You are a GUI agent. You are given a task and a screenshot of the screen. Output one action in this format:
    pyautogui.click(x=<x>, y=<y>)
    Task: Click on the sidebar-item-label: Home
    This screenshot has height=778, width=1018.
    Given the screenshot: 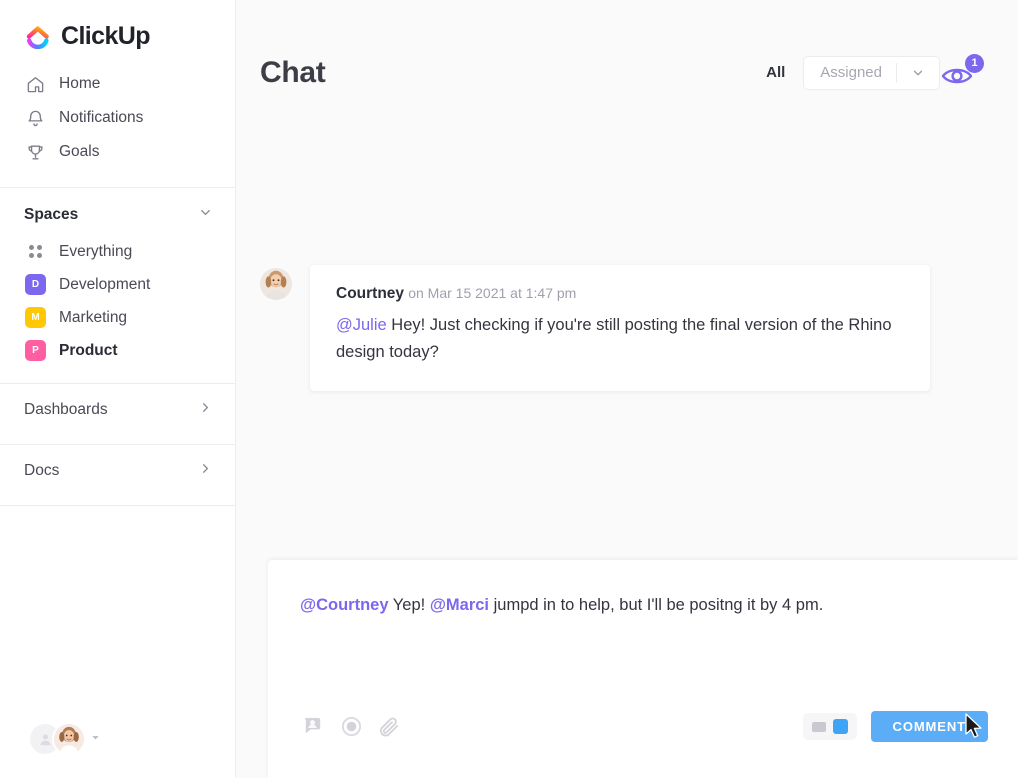 What is the action you would take?
    pyautogui.click(x=80, y=83)
    